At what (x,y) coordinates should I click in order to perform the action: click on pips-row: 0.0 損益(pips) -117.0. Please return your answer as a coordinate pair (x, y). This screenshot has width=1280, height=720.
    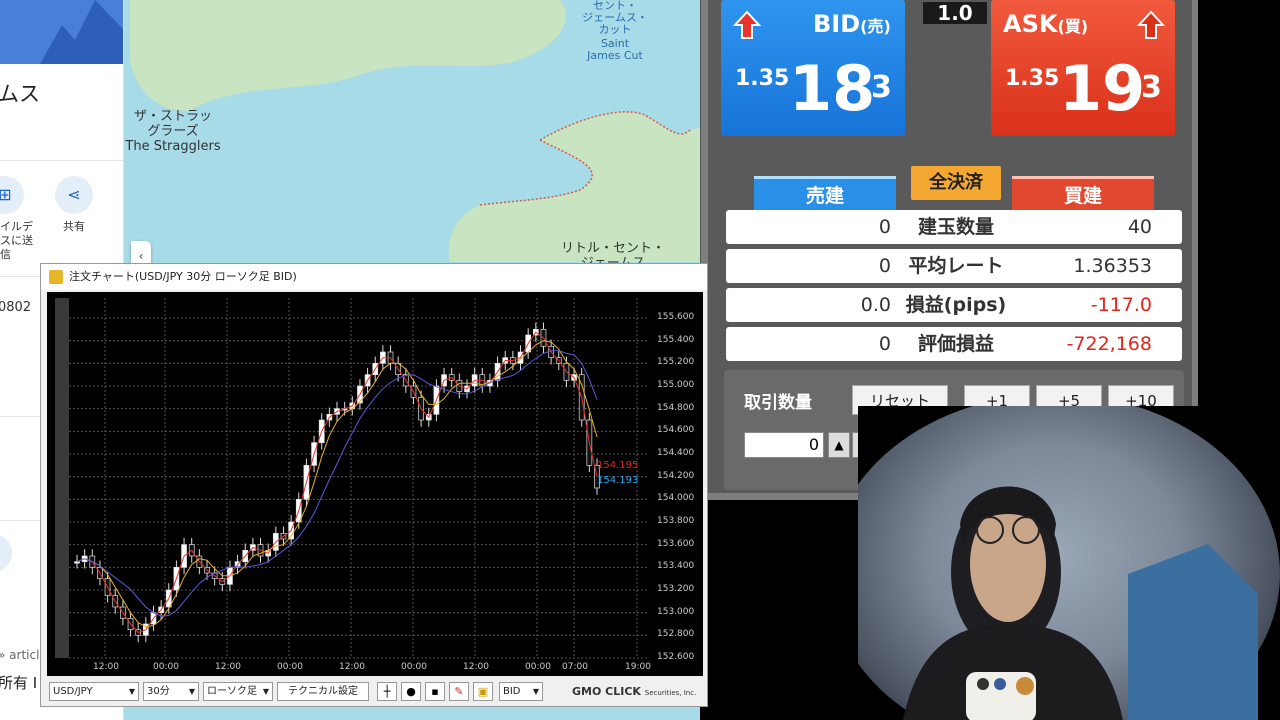
    Looking at the image, I should click on (954, 305).